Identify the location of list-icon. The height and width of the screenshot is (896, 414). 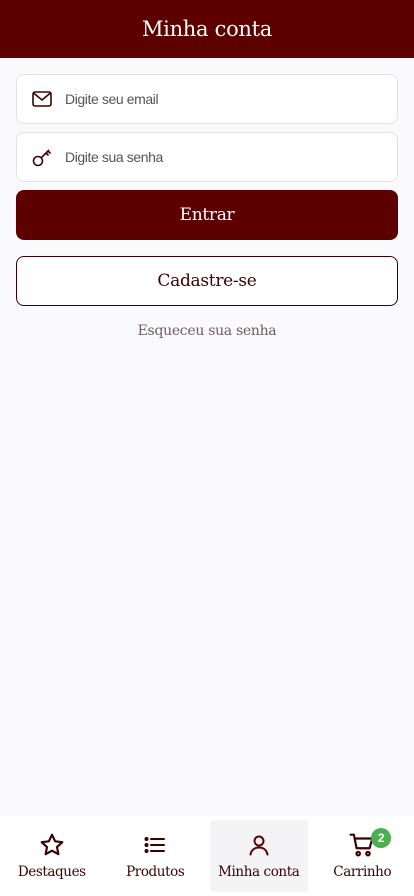
(155, 845).